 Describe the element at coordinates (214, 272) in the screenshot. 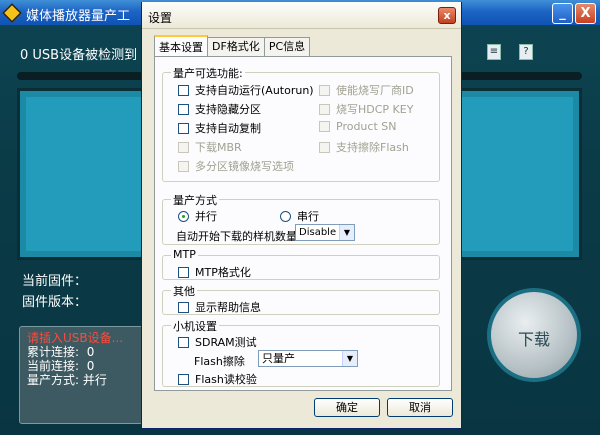

I see `mtp-format-checkbox: MTP格式化` at that location.